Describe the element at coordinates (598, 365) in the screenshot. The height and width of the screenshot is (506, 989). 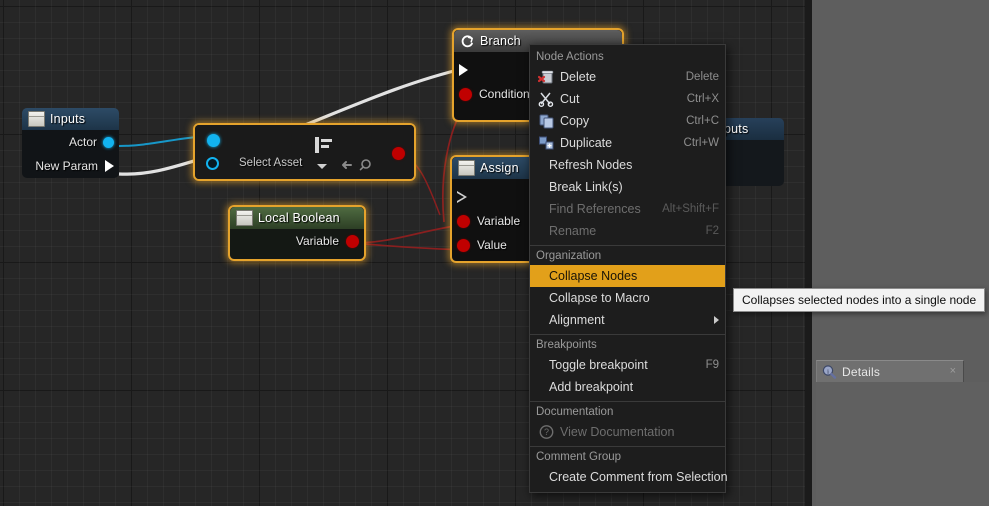
I see `menu-item-label: Toggle breakpoint` at that location.